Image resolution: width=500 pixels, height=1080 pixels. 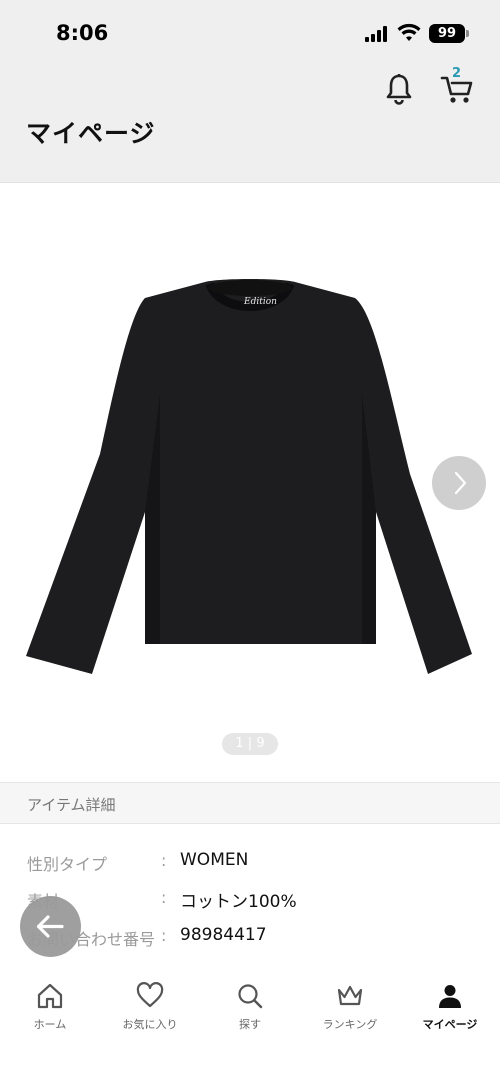 What do you see at coordinates (260, 302) in the screenshot?
I see `svg-text: Edition` at bounding box center [260, 302].